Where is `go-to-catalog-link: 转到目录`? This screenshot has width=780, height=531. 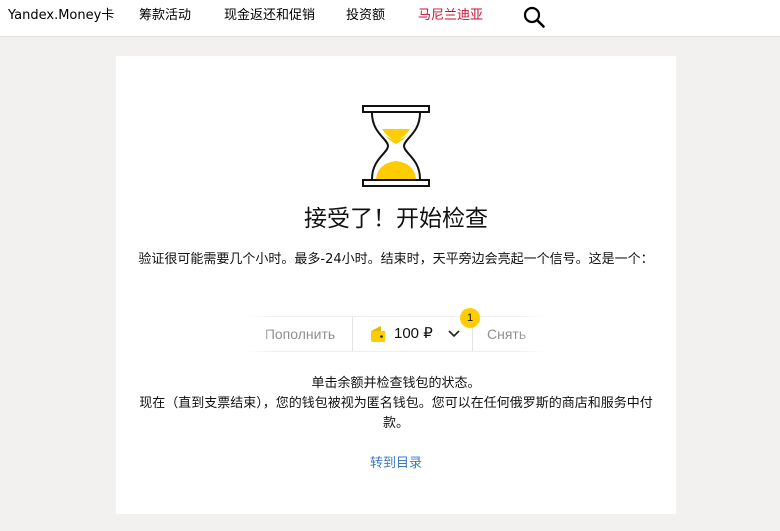
go-to-catalog-link: 转到目录 is located at coordinates (396, 464).